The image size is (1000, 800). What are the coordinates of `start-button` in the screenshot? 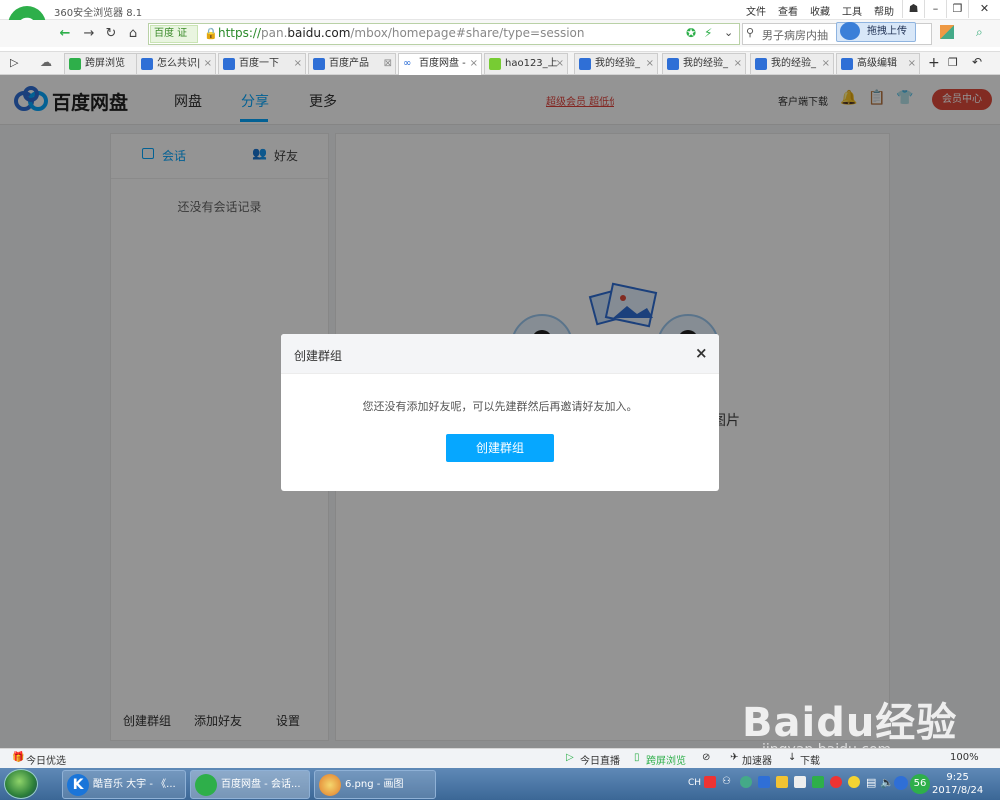 It's located at (21, 784).